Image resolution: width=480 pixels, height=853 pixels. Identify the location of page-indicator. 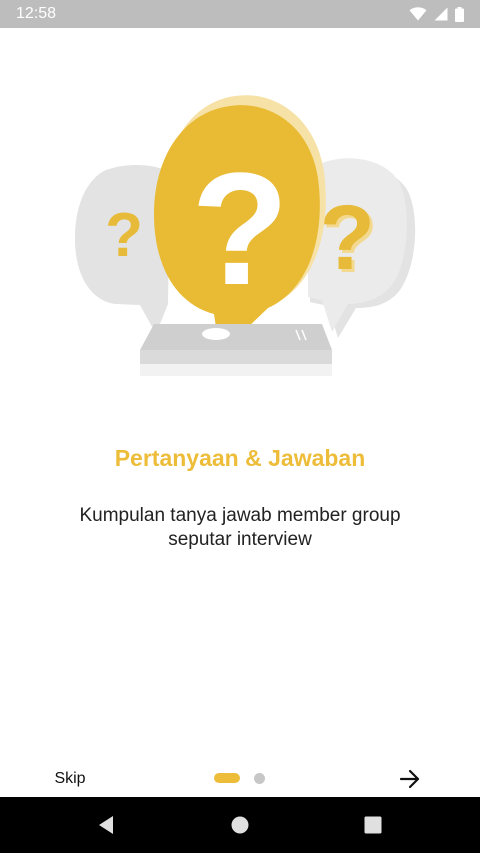
(239, 778).